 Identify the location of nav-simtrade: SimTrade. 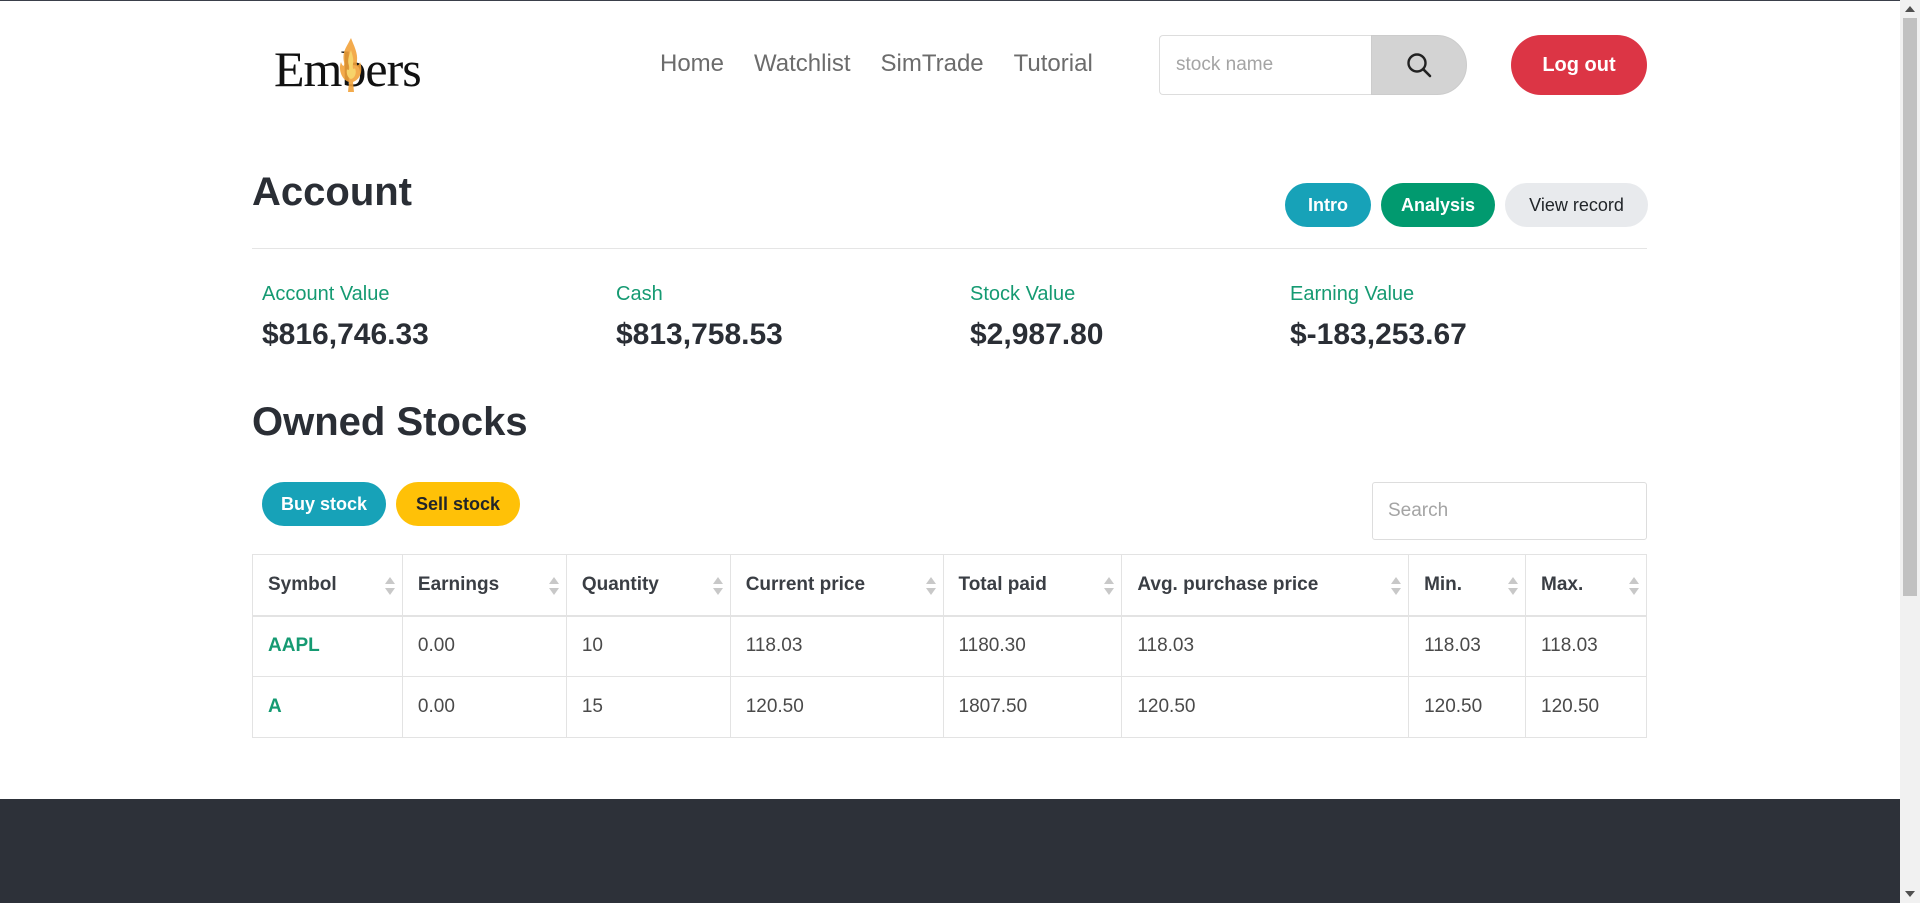
(932, 64).